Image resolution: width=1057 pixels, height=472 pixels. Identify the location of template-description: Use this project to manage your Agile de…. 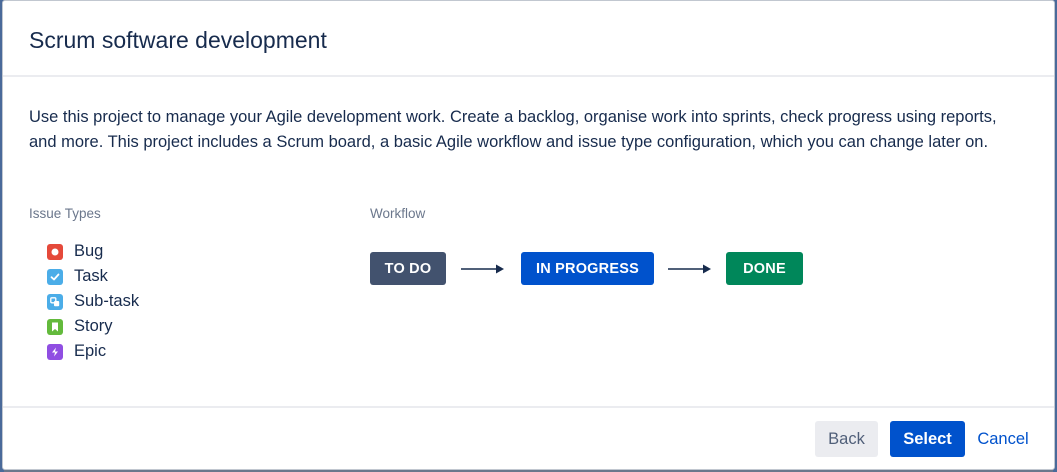
(513, 129).